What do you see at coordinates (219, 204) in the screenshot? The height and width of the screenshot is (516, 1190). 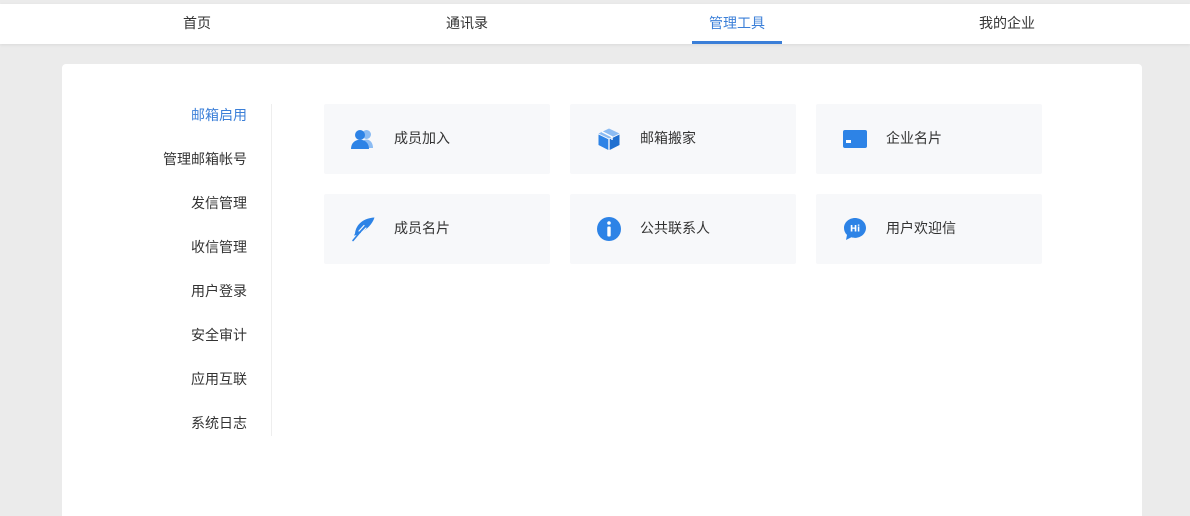 I see `sidebar-item-send-management: 发信管理` at bounding box center [219, 204].